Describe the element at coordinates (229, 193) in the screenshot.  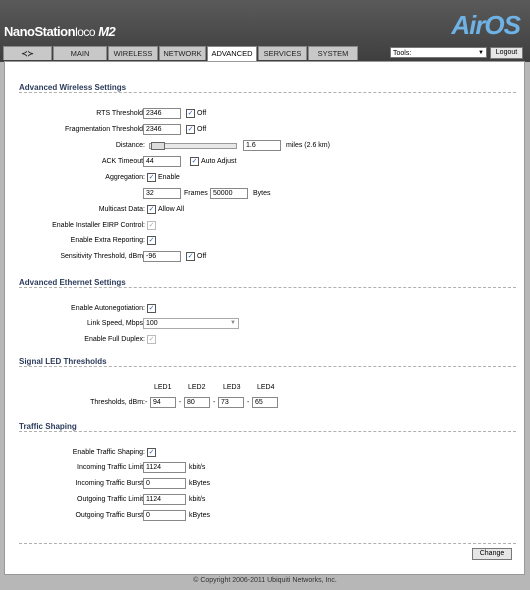
I see `aggregation-bytes-input: 50000` at that location.